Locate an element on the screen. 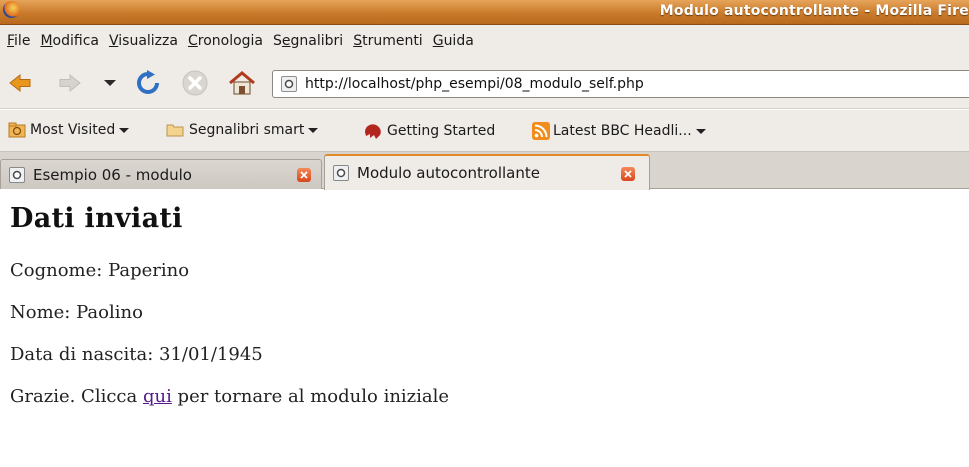  stop-icon is located at coordinates (195, 83).